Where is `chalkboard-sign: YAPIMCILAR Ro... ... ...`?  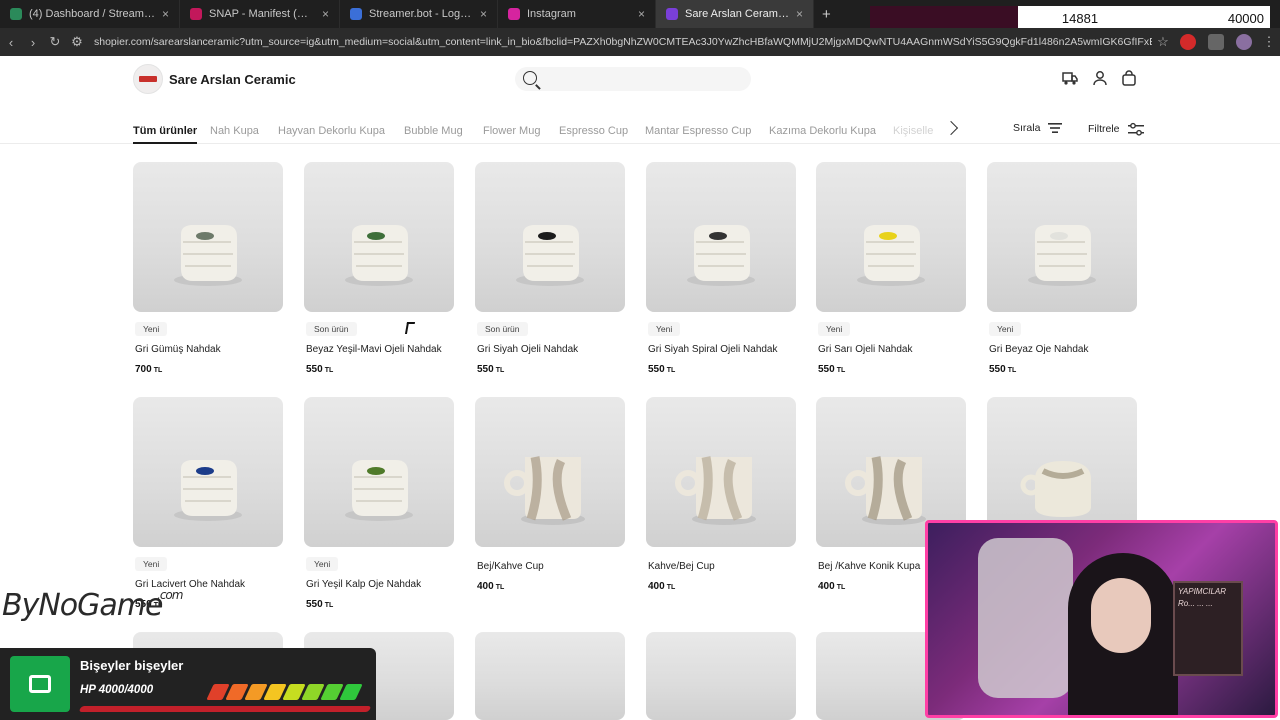 chalkboard-sign: YAPIMCILAR Ro... ... ... is located at coordinates (1208, 628).